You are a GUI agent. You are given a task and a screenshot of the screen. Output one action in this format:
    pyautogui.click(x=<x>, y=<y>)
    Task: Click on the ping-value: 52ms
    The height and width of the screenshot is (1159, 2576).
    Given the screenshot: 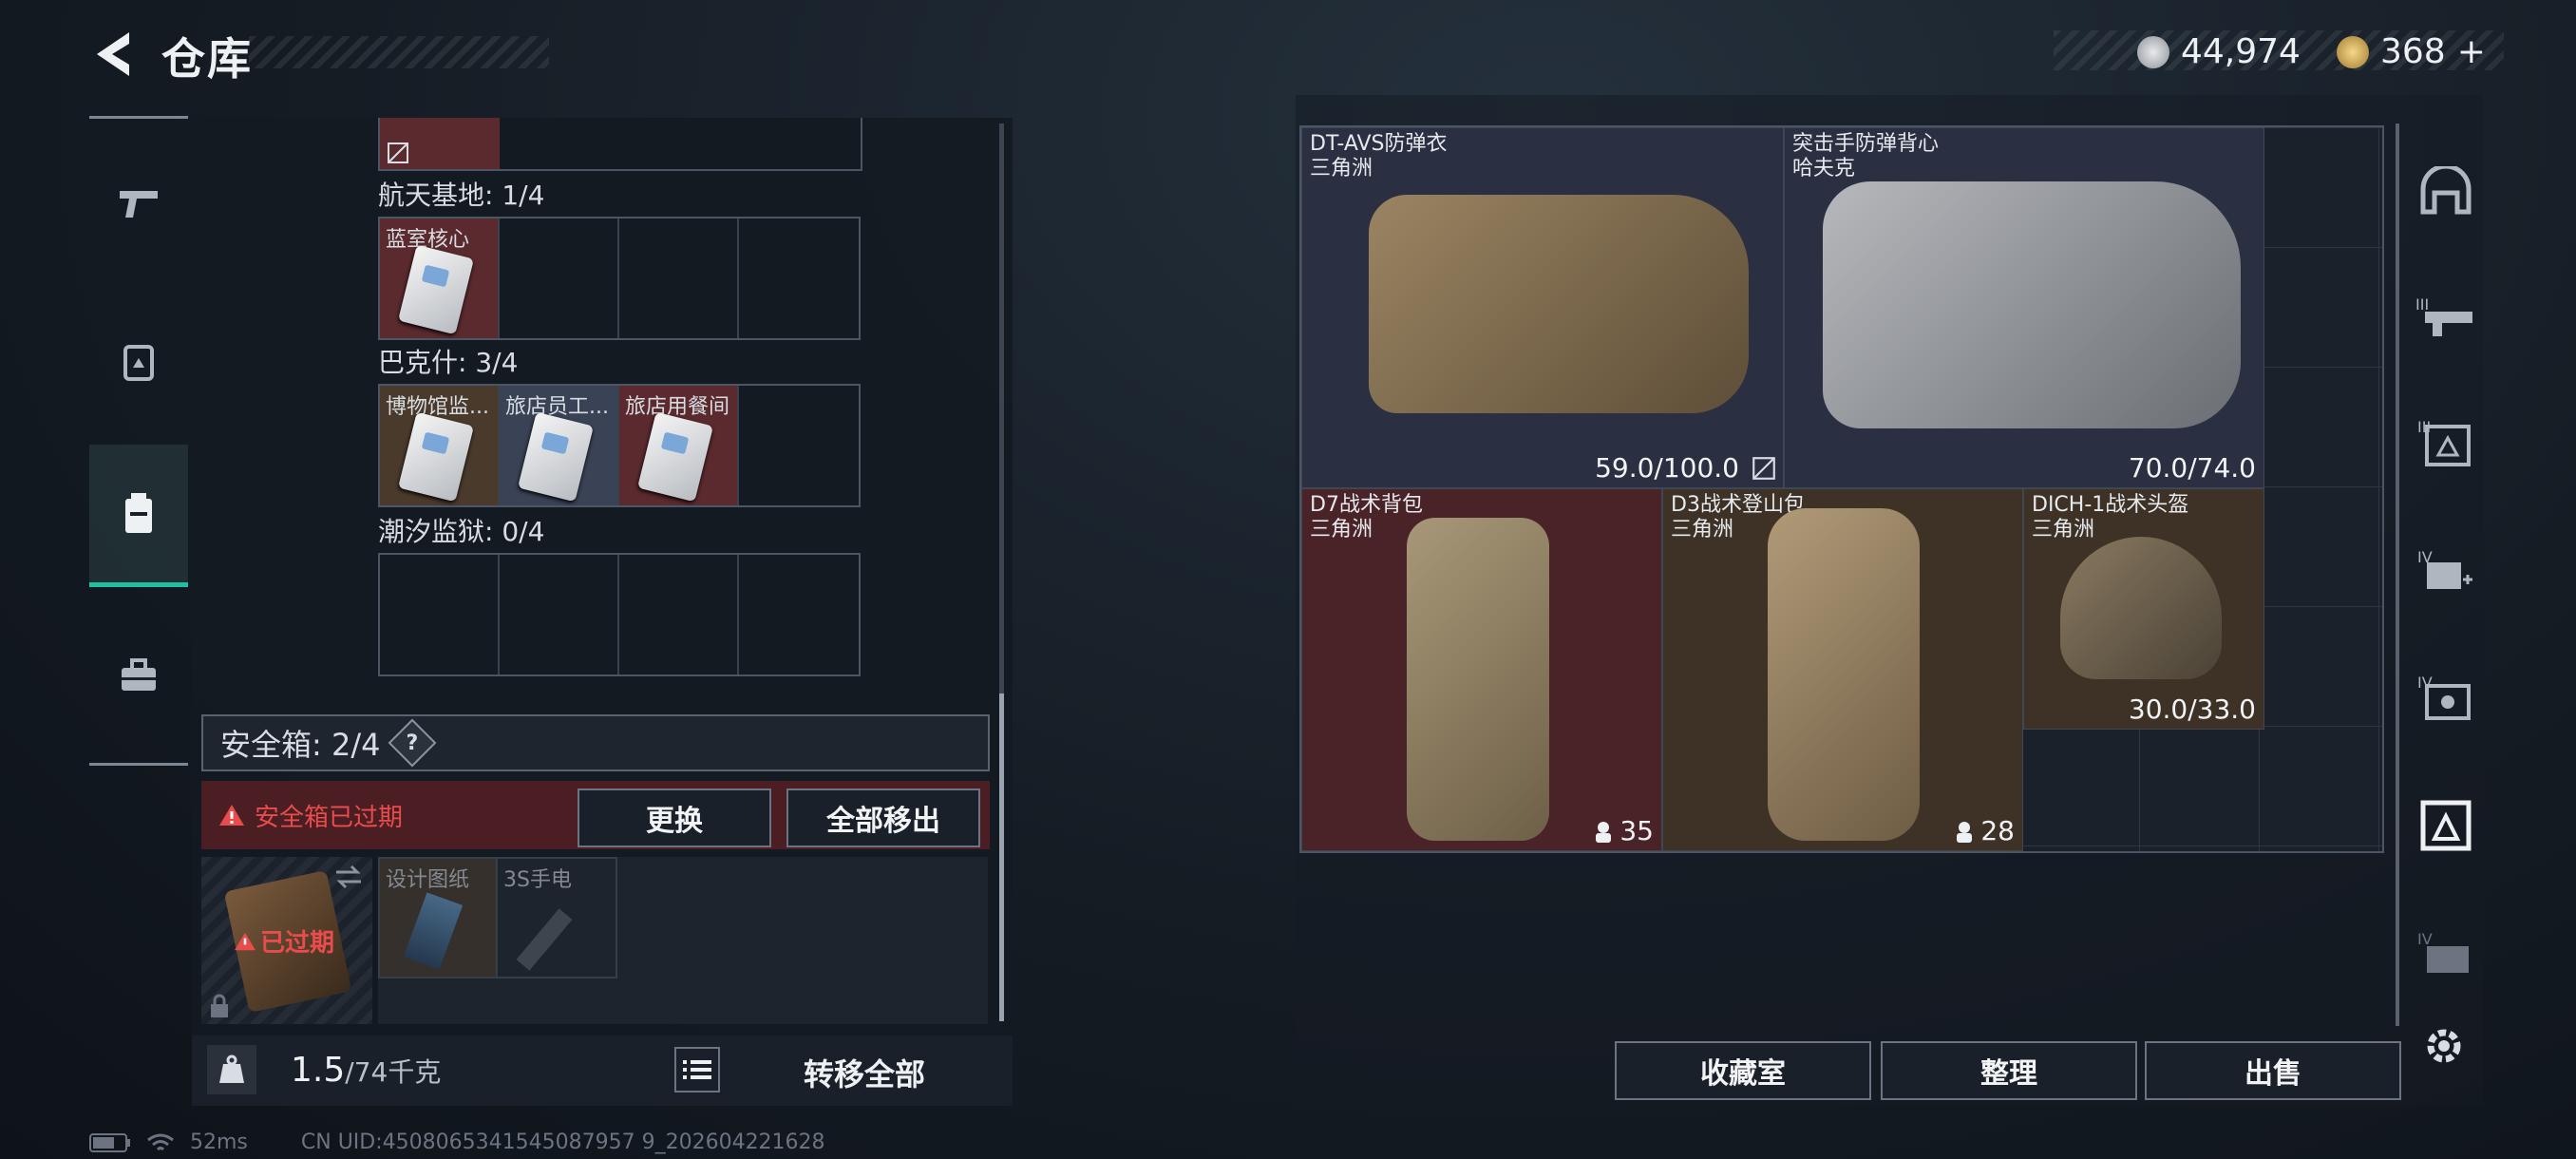 What is the action you would take?
    pyautogui.click(x=219, y=1142)
    